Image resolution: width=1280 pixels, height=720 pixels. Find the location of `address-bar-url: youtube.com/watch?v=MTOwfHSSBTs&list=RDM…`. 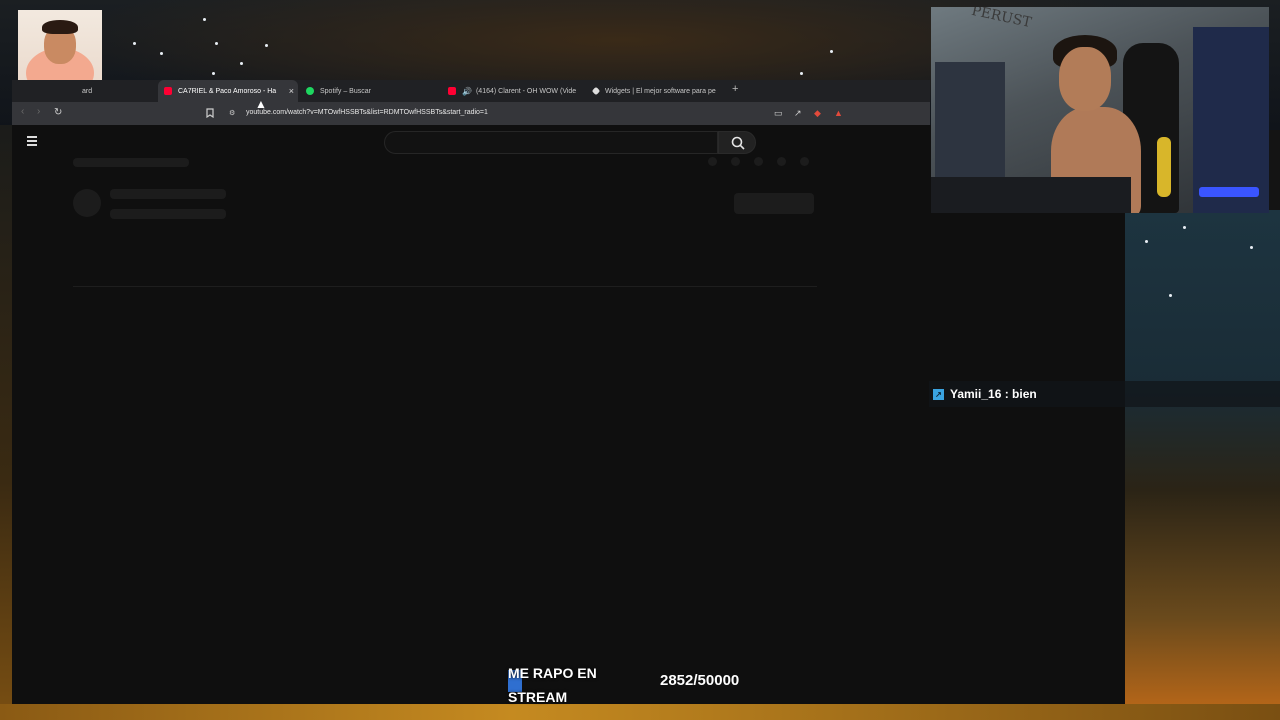

address-bar-url: youtube.com/watch?v=MTOwfHSSBTs&list=RDM… is located at coordinates (367, 112).